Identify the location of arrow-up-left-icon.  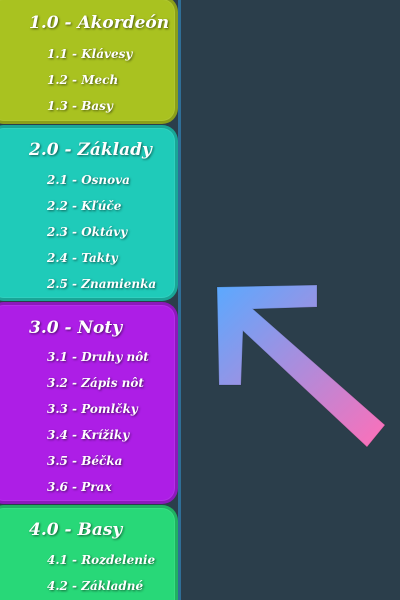
(300, 365).